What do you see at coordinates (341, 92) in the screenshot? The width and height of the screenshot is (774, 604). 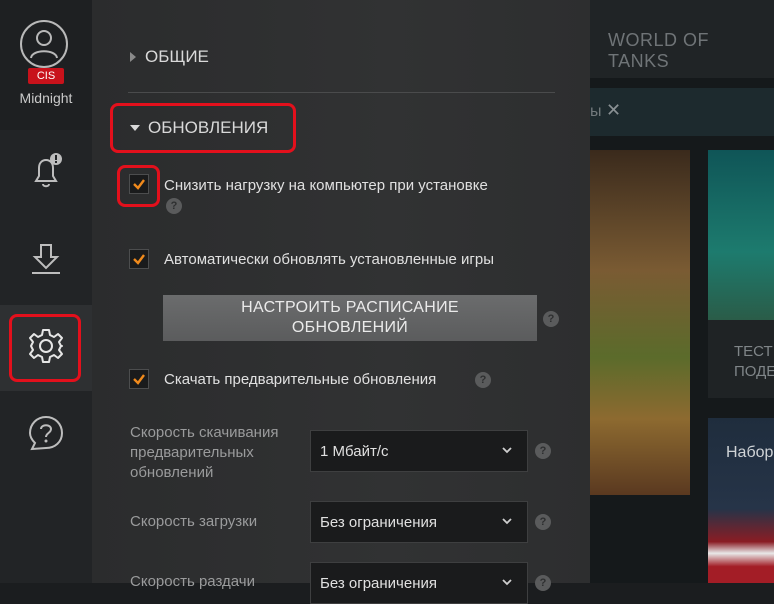 I see `section-divider` at bounding box center [341, 92].